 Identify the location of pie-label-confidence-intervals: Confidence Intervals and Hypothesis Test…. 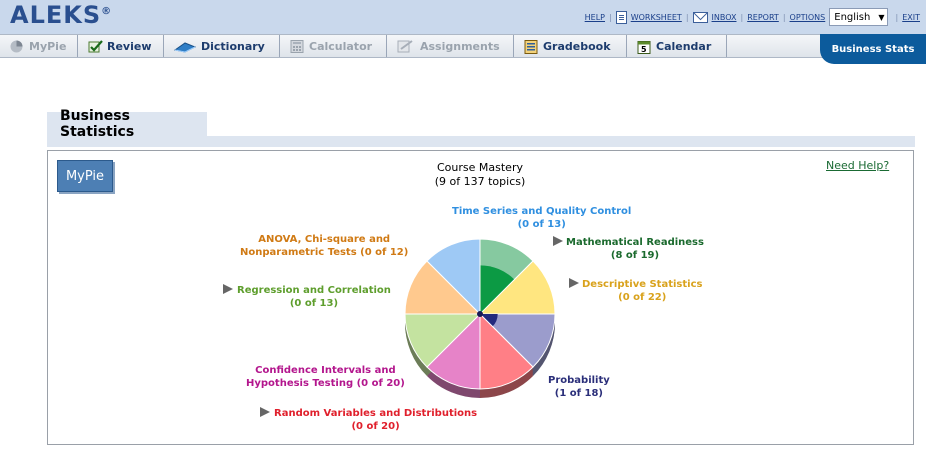
(325, 377).